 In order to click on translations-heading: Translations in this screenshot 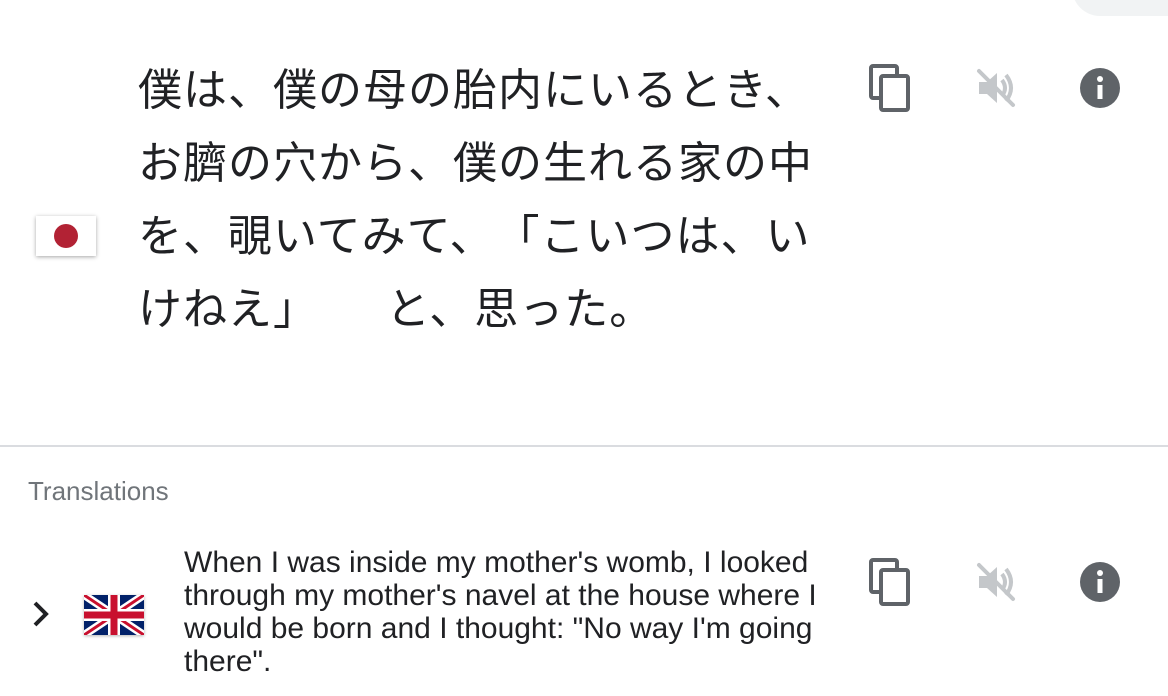, I will do `click(98, 491)`.